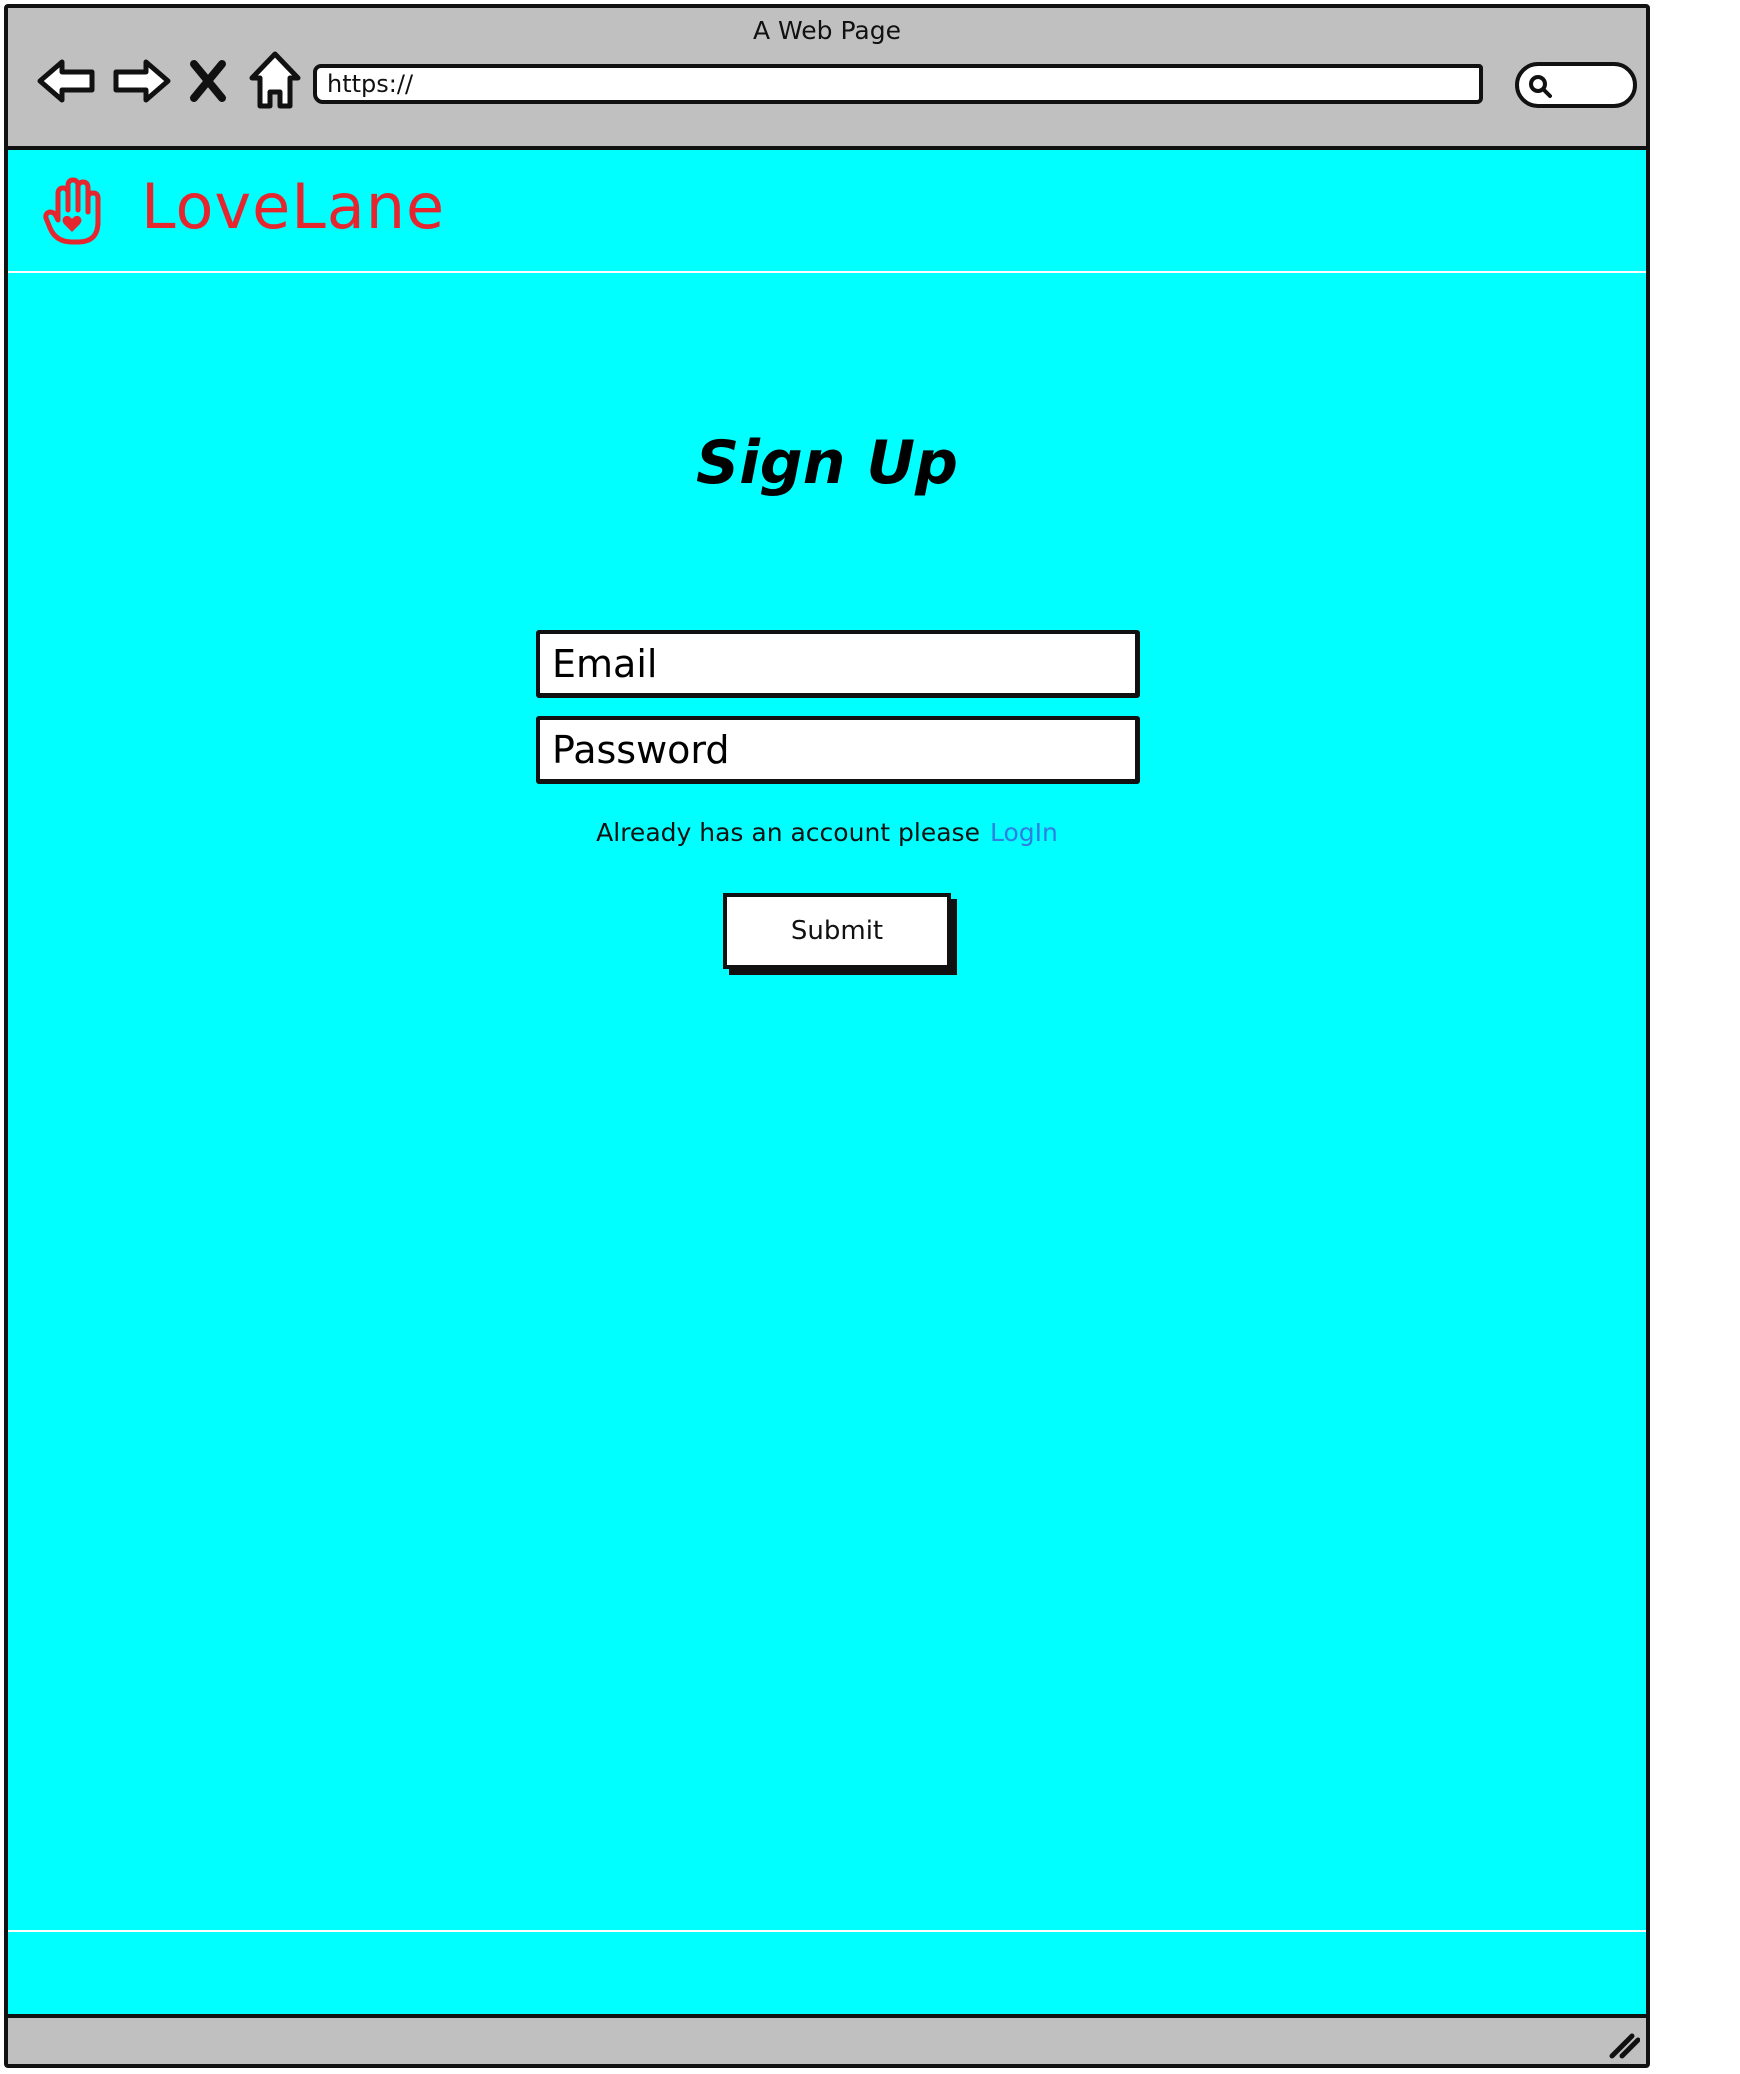 The image size is (1740, 2074). I want to click on email-field, so click(838, 664).